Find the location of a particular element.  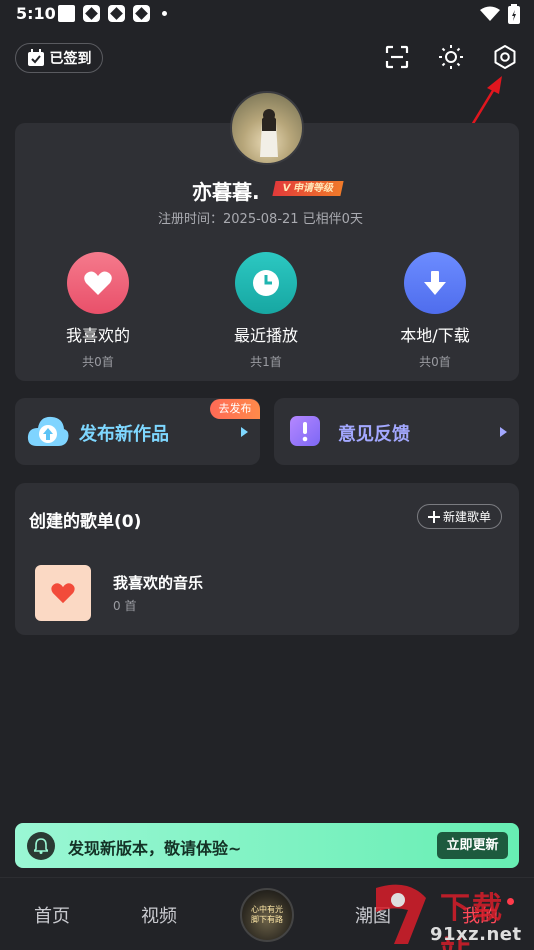

bell-icon is located at coordinates (41, 846).